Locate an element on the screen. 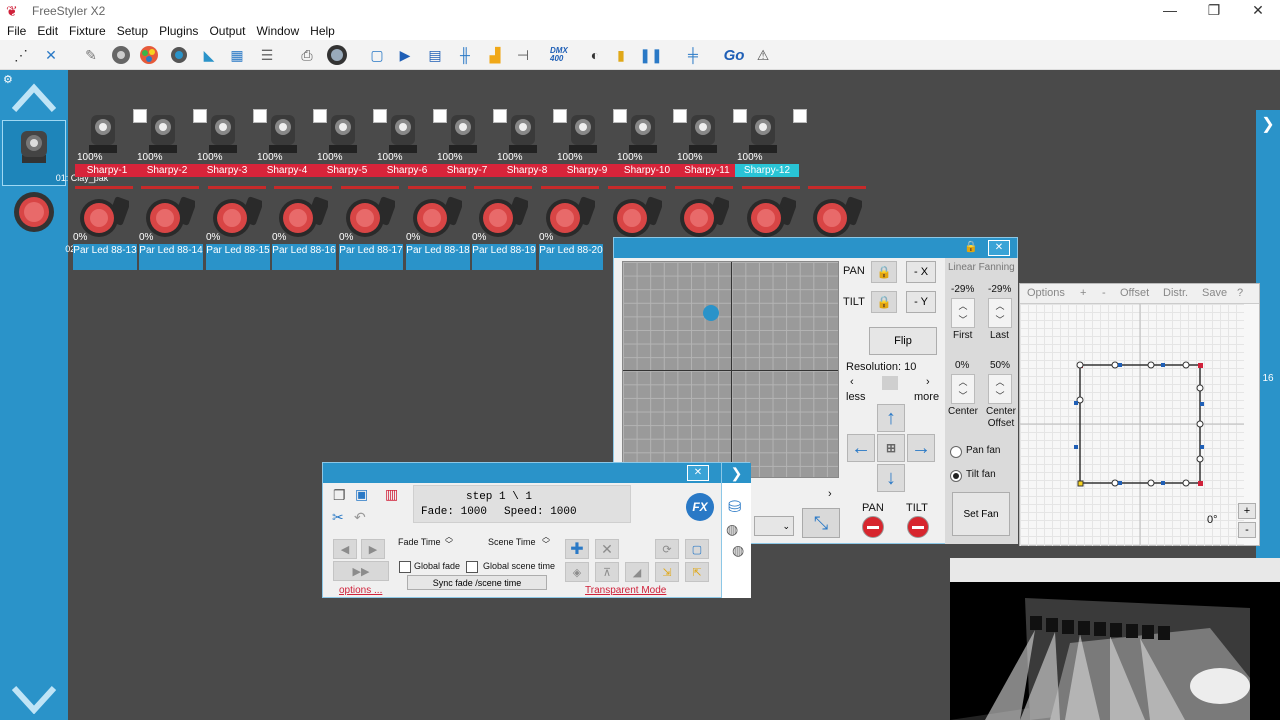 This screenshot has height=720, width=1280. close-button: ✕ is located at coordinates (1258, 11).